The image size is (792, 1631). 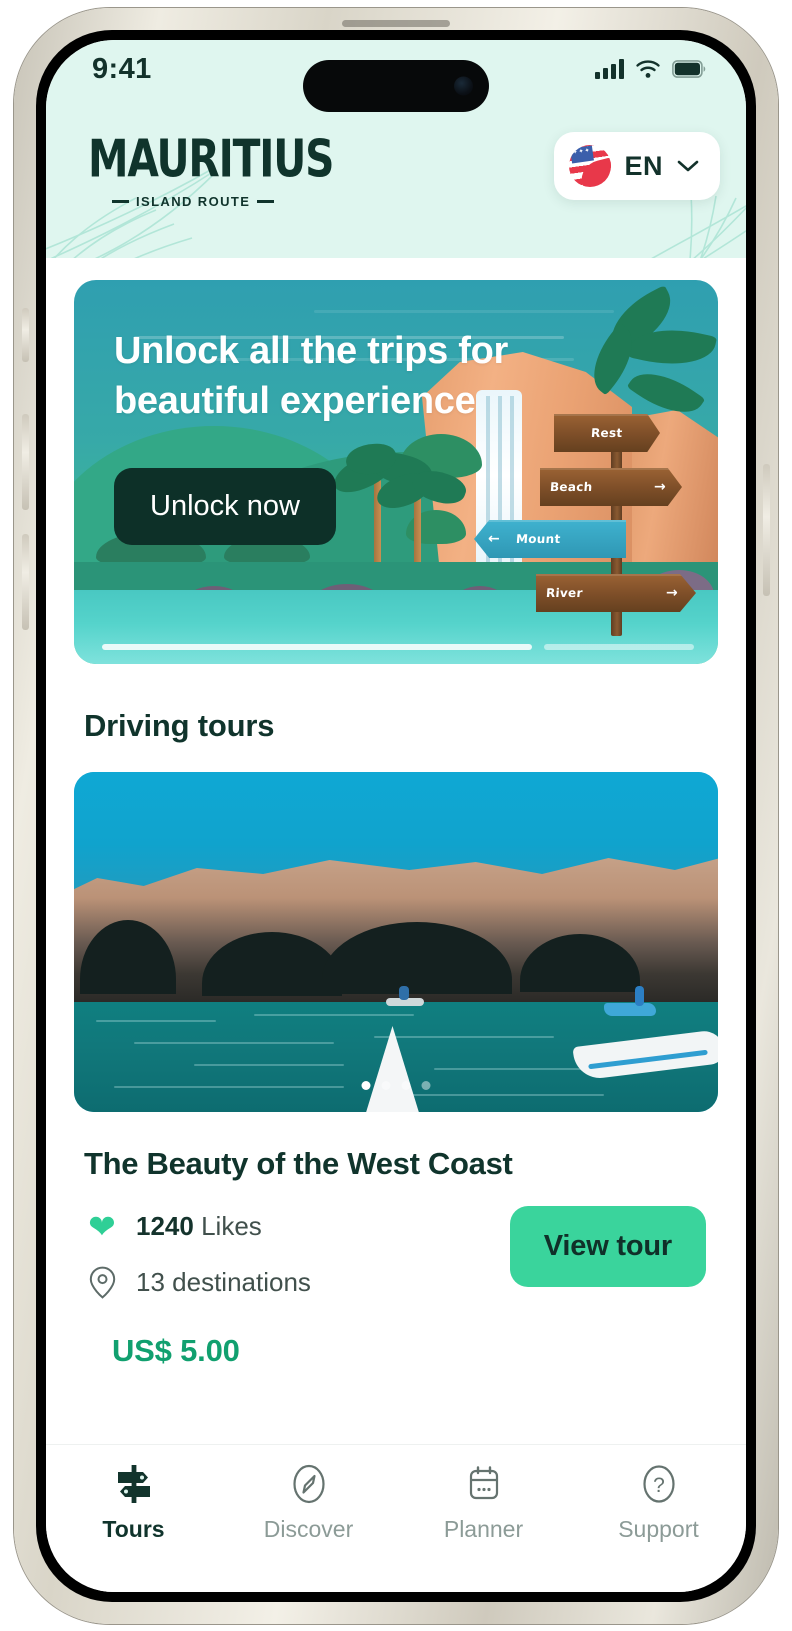 I want to click on likes-text: 1240 Likes, so click(x=199, y=1226).